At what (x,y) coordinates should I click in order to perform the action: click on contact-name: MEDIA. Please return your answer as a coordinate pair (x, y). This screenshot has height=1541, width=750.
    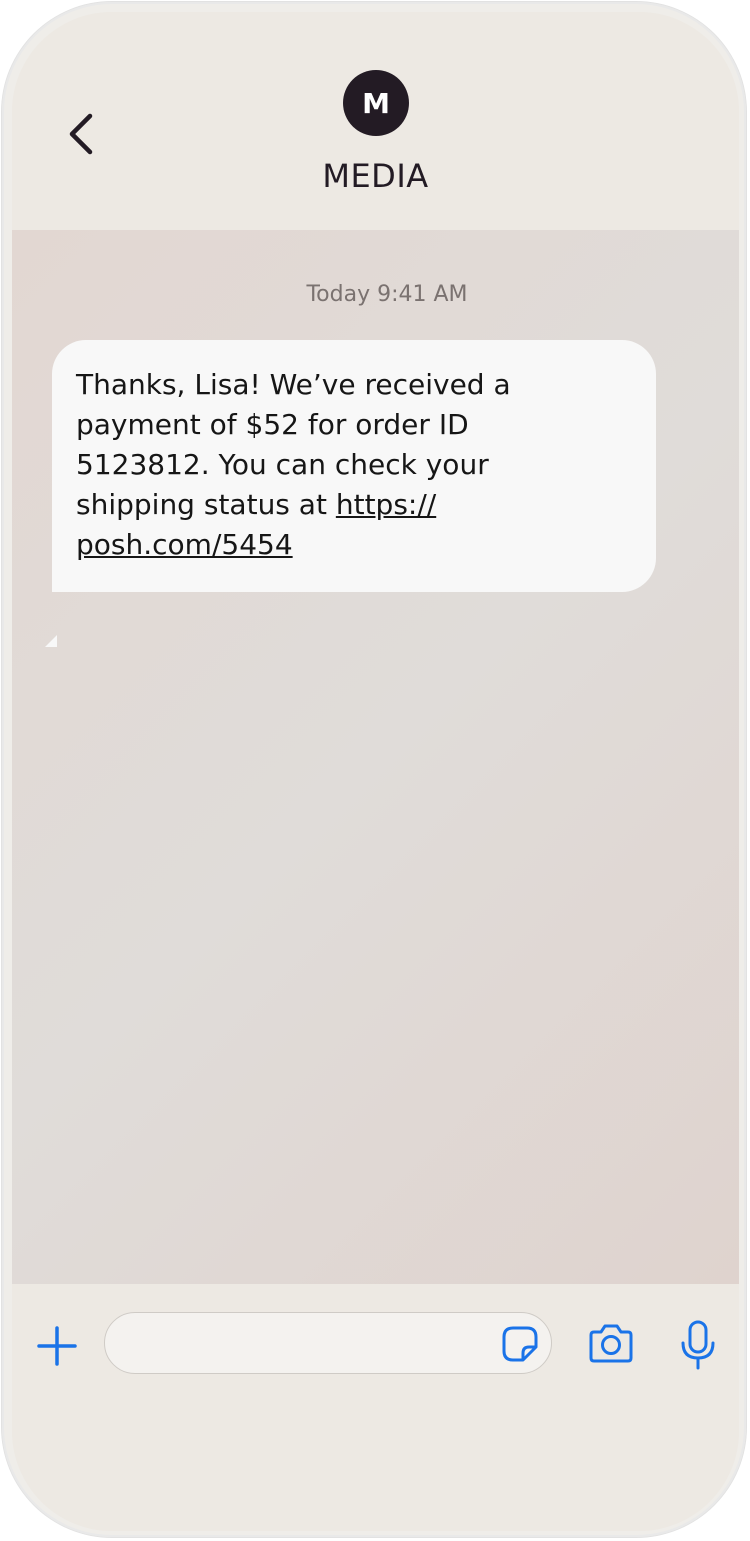
    Looking at the image, I should click on (375, 176).